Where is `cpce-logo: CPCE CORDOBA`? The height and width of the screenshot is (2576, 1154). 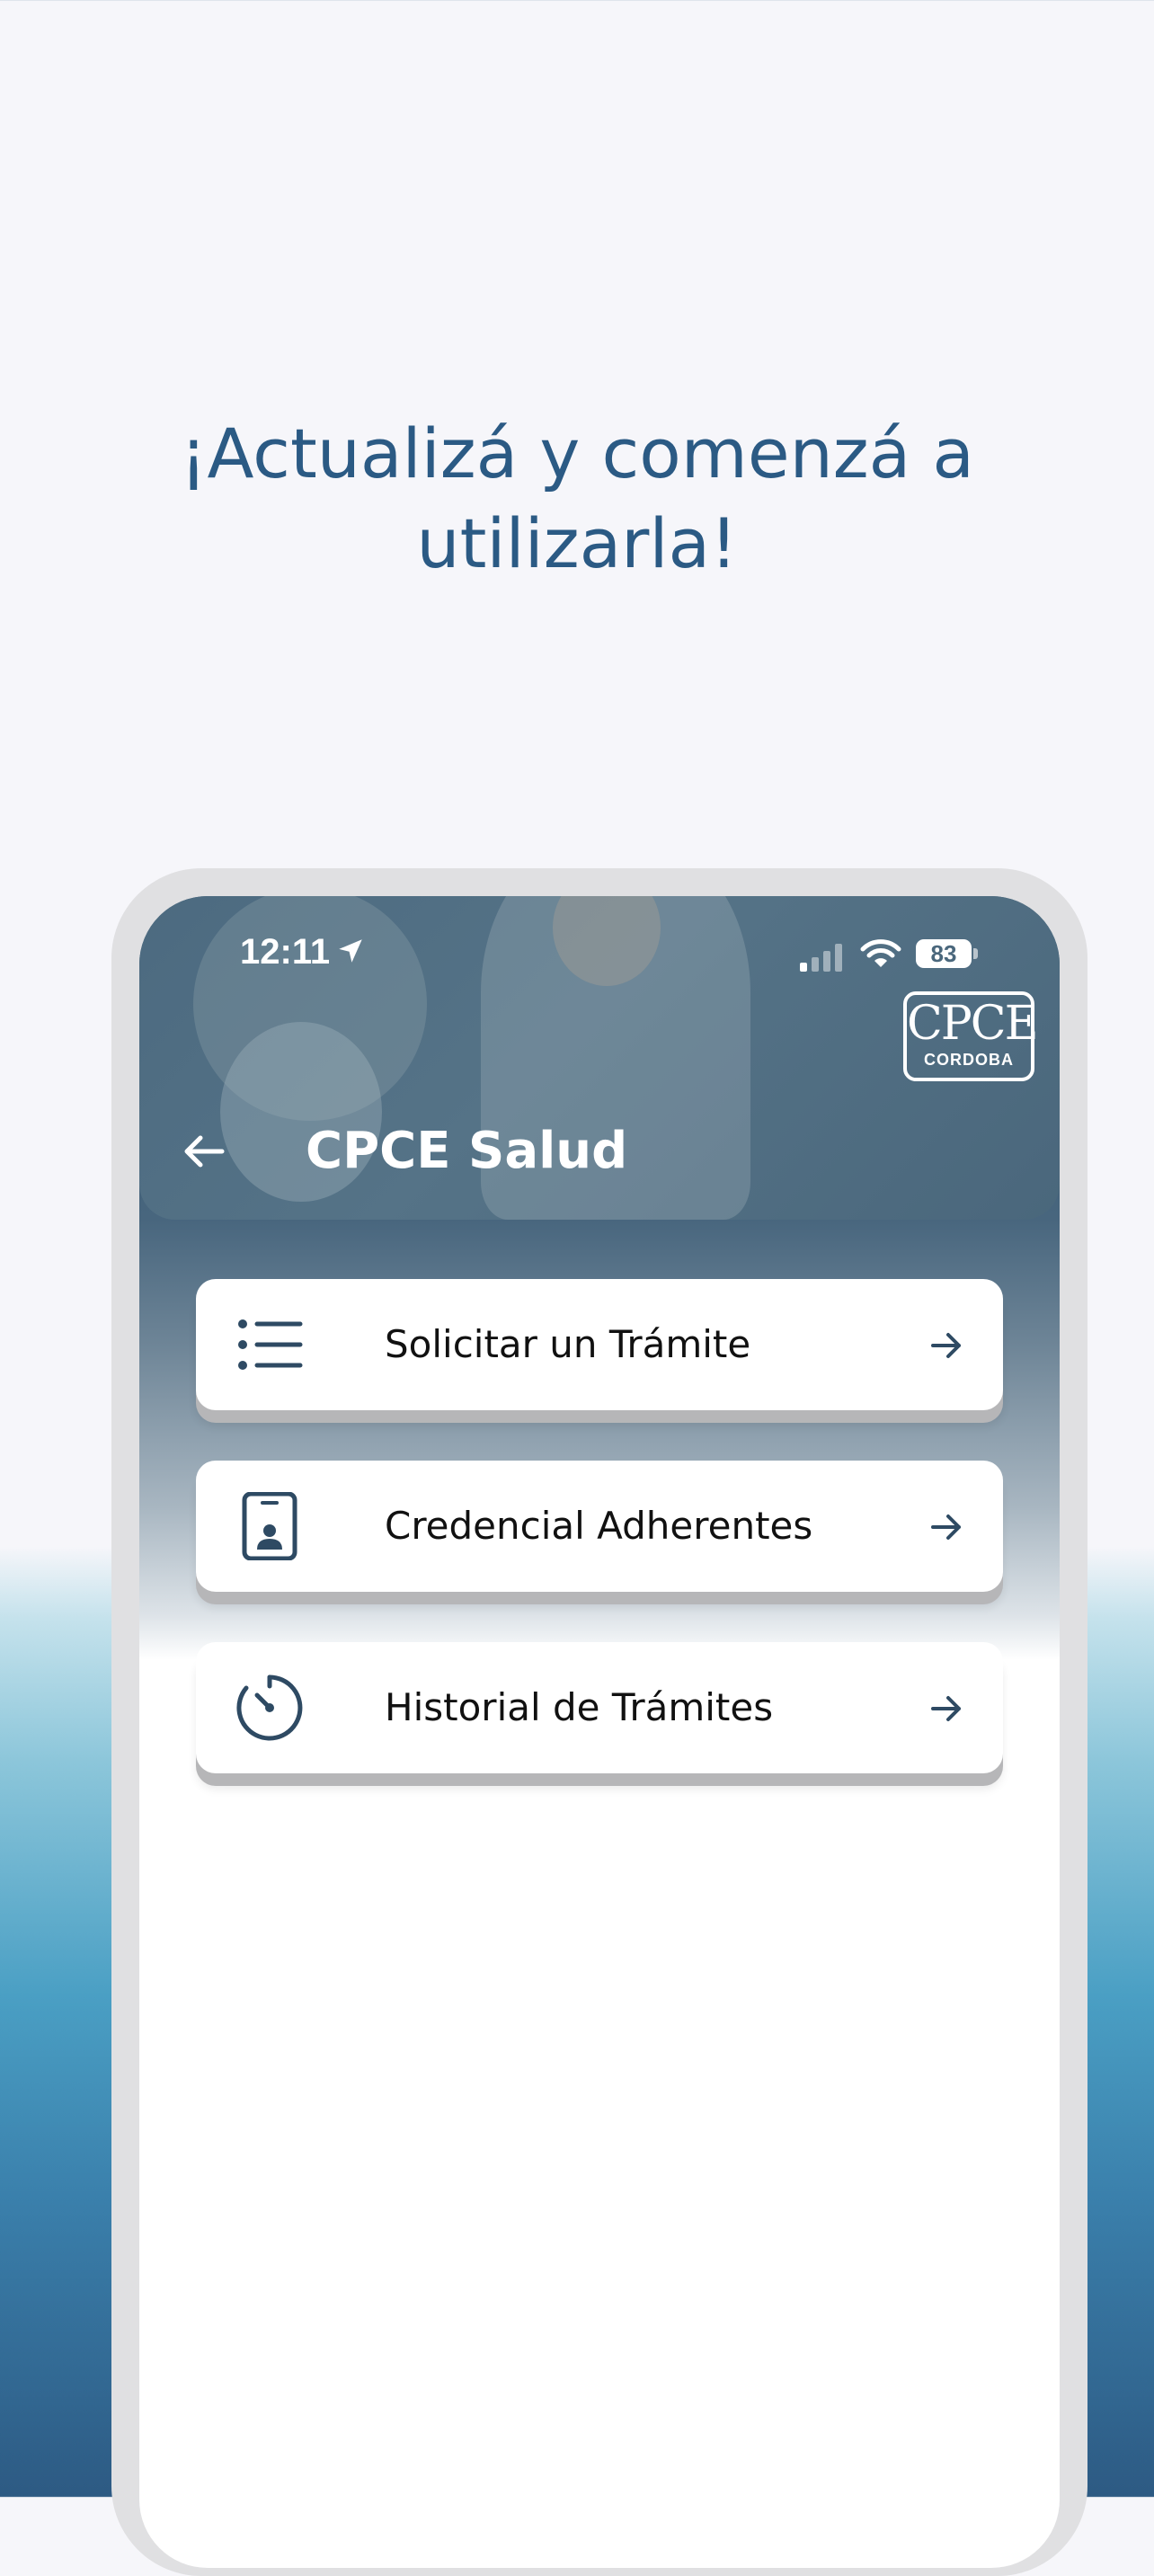
cpce-logo: CPCE CORDOBA is located at coordinates (971, 1036).